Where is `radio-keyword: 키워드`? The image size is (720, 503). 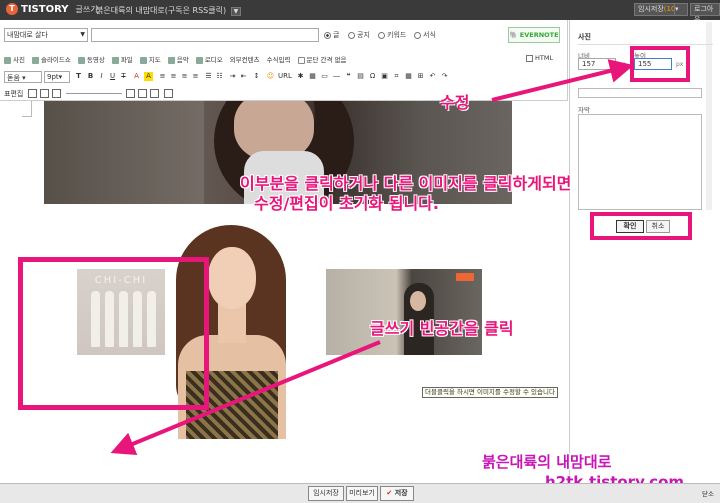
radio-keyword: 키워드 is located at coordinates (392, 35).